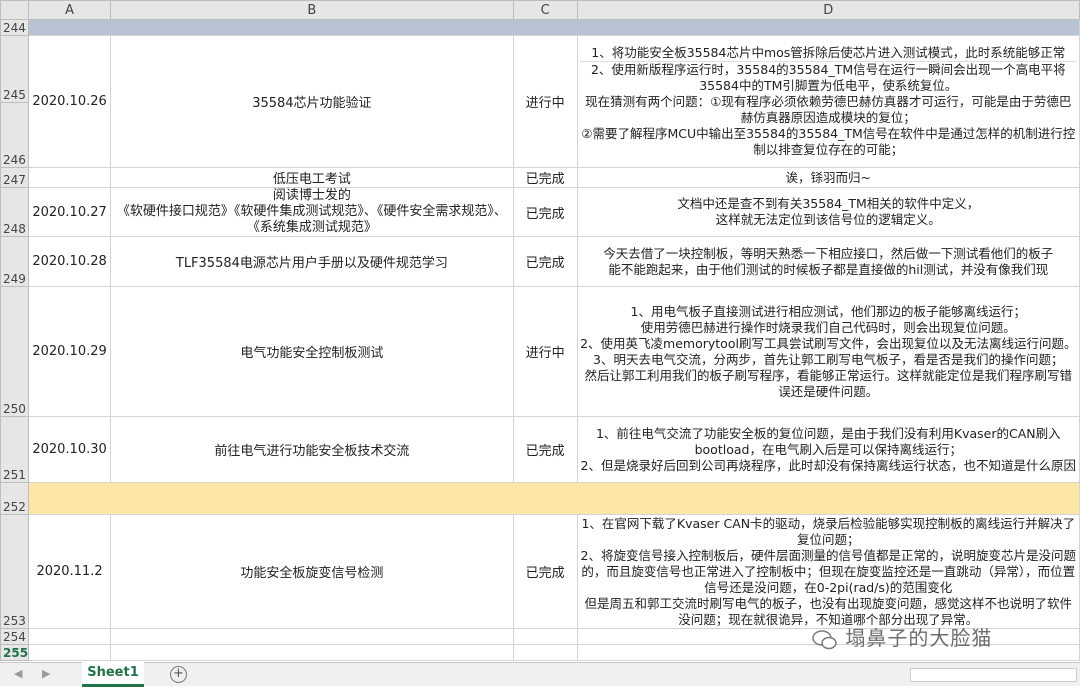  I want to click on row-header: 249, so click(15, 261).